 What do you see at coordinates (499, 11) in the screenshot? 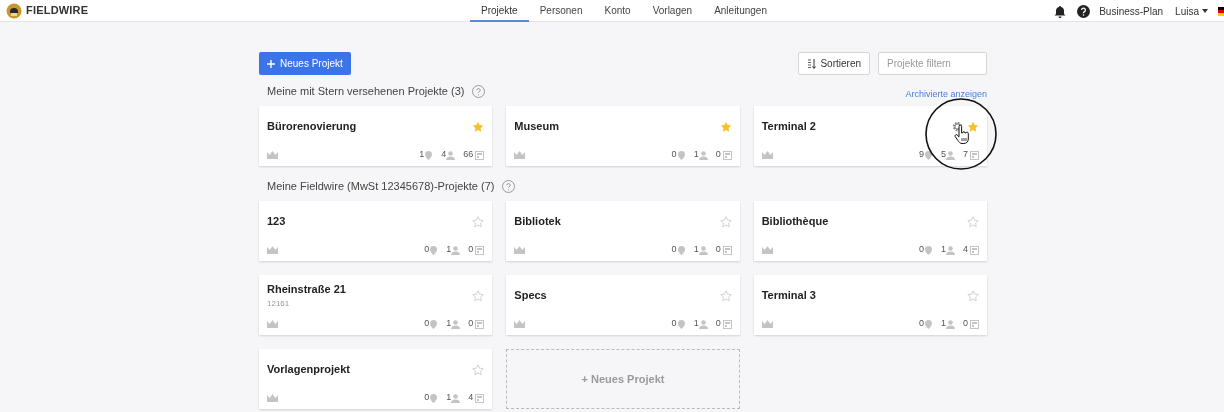
I see `nav-tab: Projekte` at bounding box center [499, 11].